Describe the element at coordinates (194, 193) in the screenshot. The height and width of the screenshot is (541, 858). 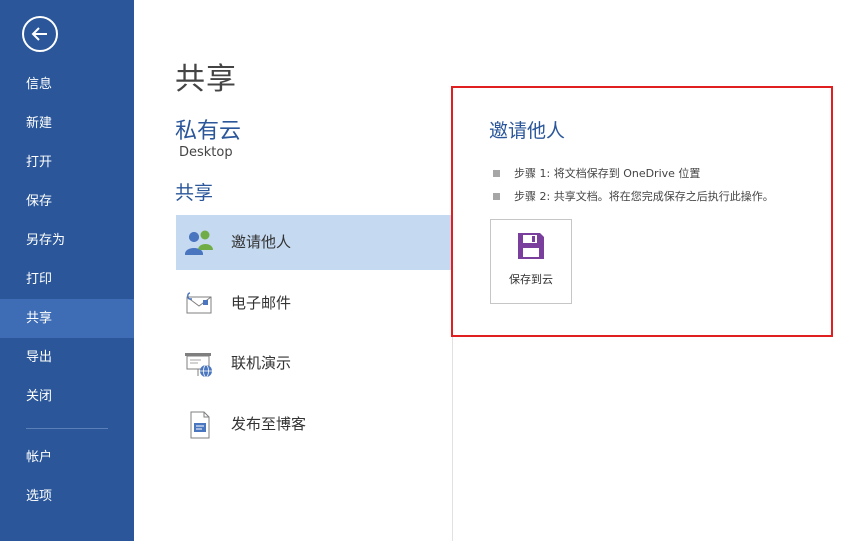
I see `share-section-heading: 共享` at that location.